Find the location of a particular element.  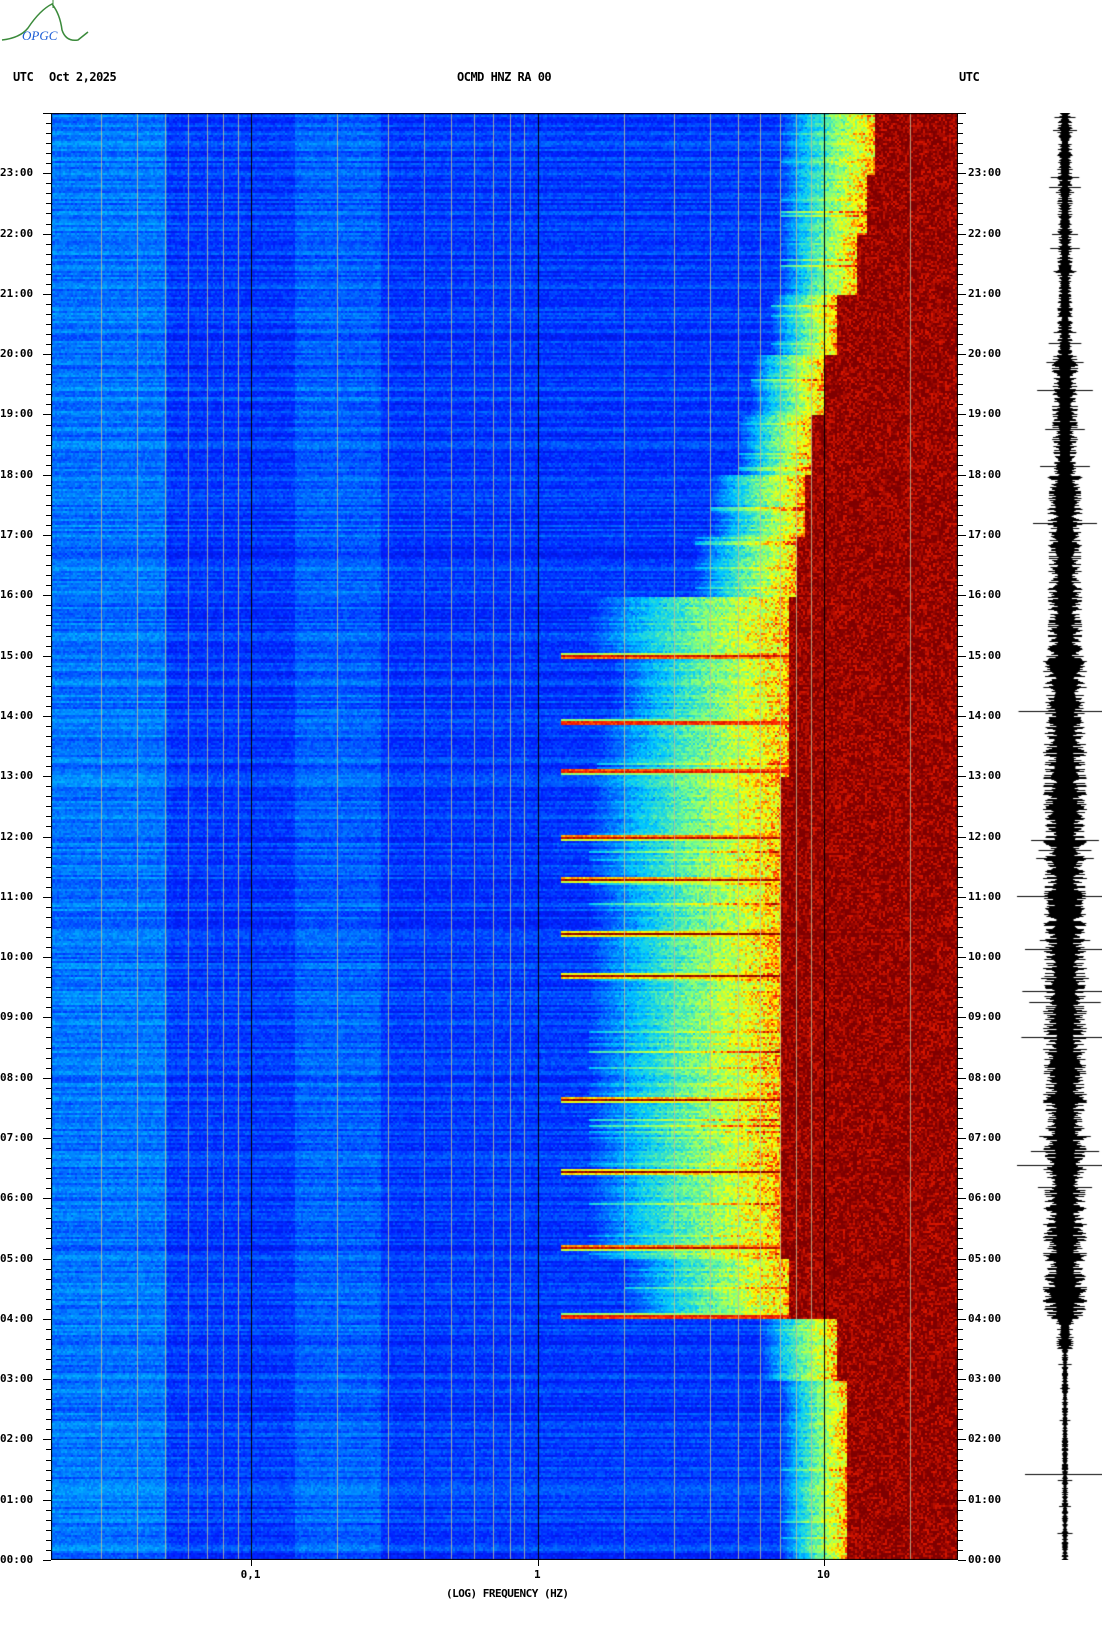

y-tick-label-right: 03:00 is located at coordinates (985, 1379).